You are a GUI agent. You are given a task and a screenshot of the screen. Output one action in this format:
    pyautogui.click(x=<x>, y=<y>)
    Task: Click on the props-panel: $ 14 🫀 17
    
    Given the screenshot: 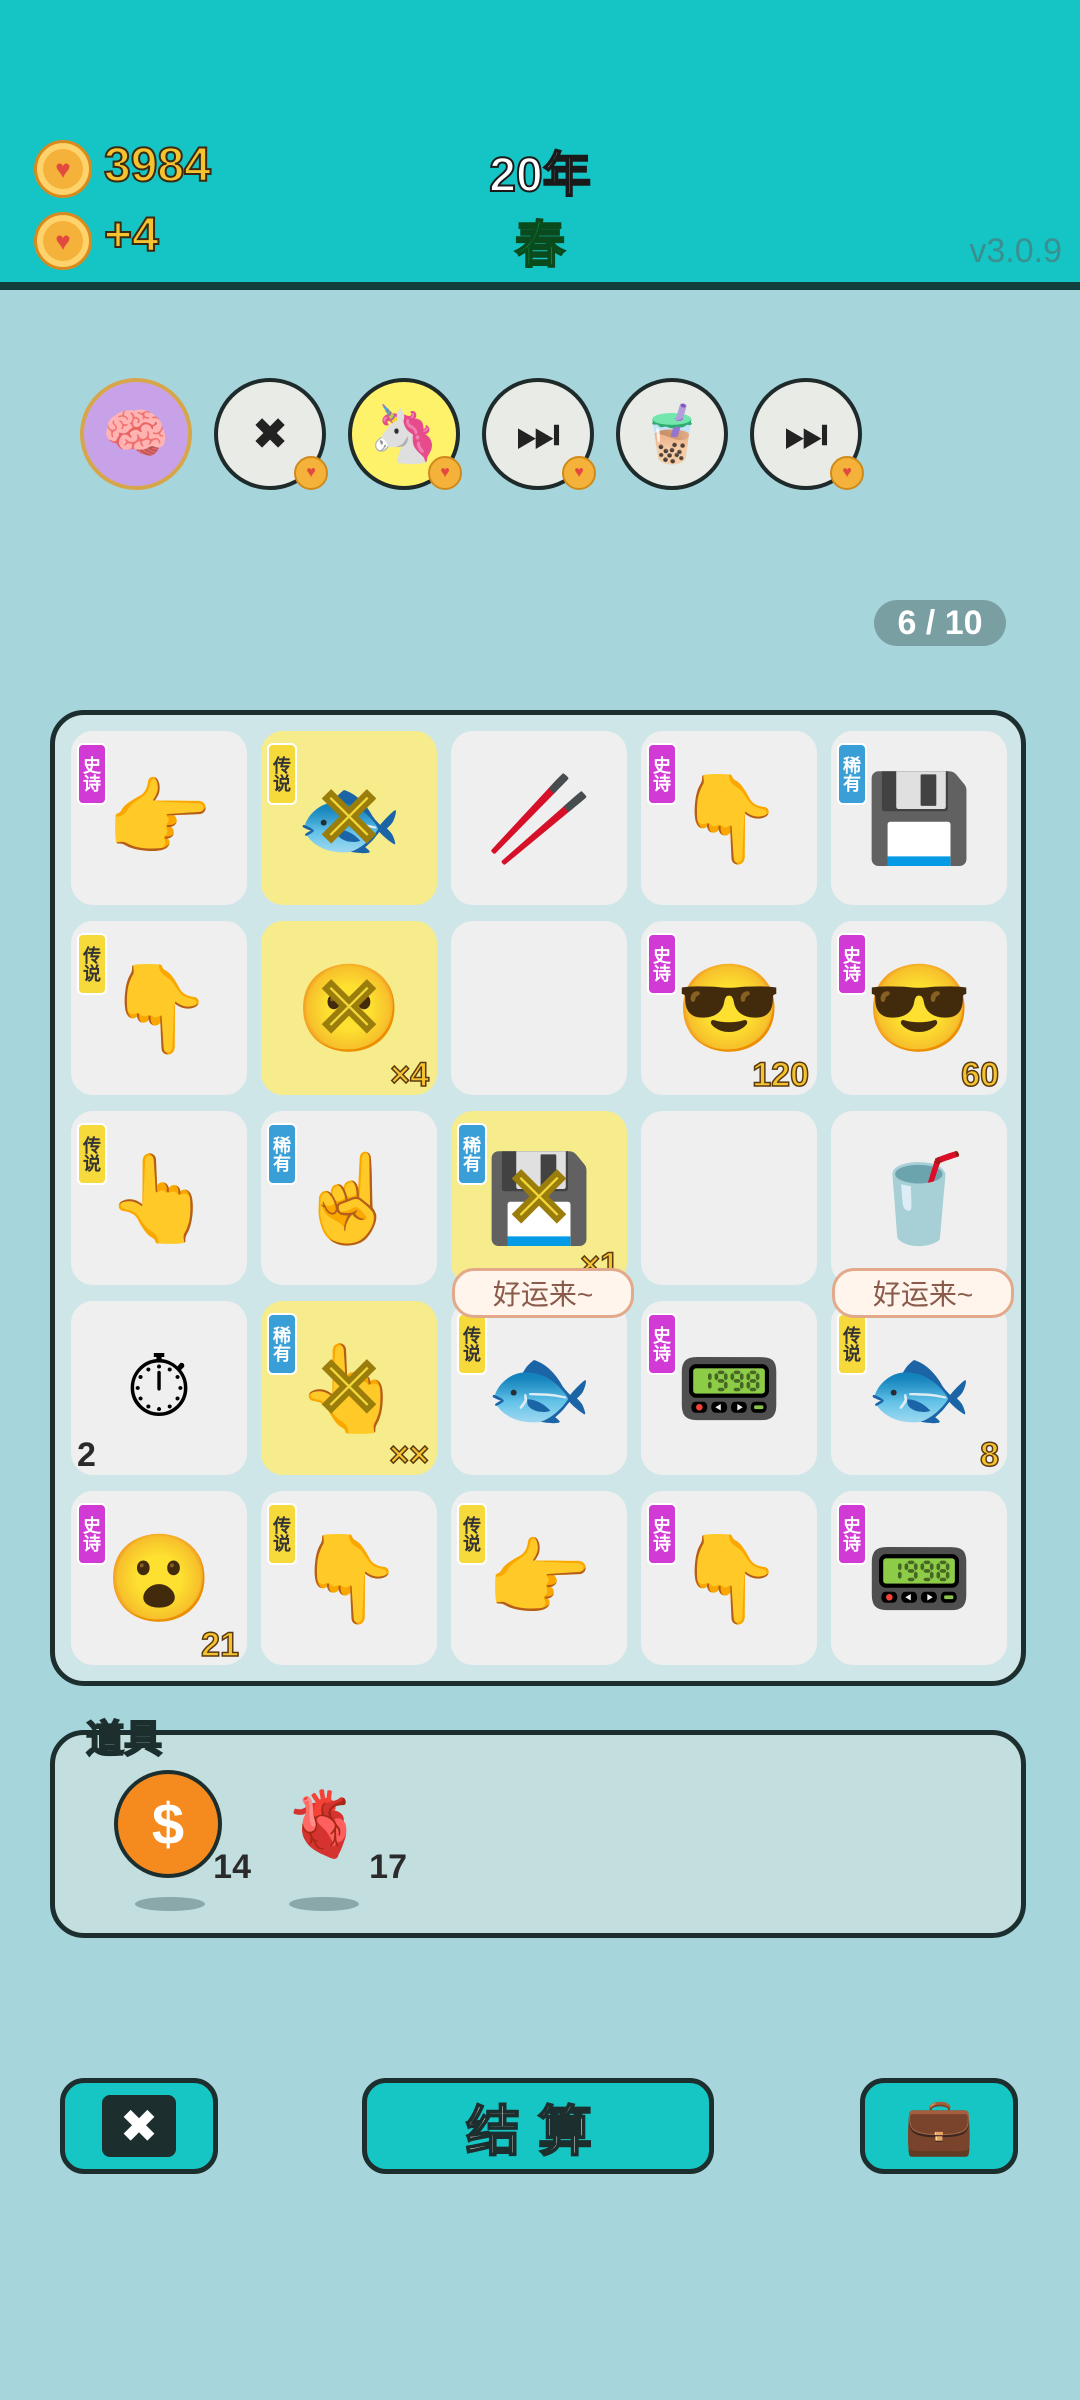 What is the action you would take?
    pyautogui.click(x=538, y=1834)
    